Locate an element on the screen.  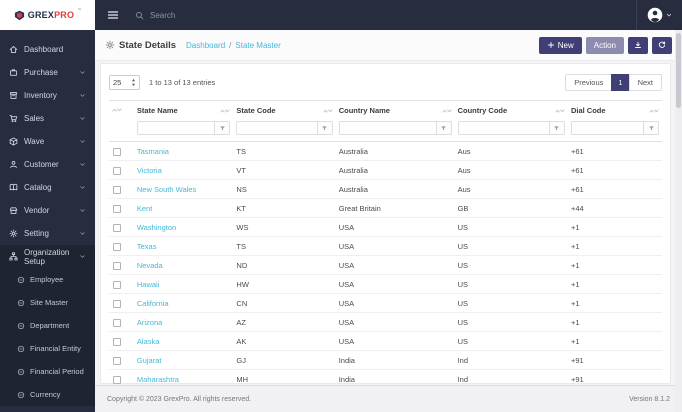
filter-input-country-code is located at coordinates (503, 128).